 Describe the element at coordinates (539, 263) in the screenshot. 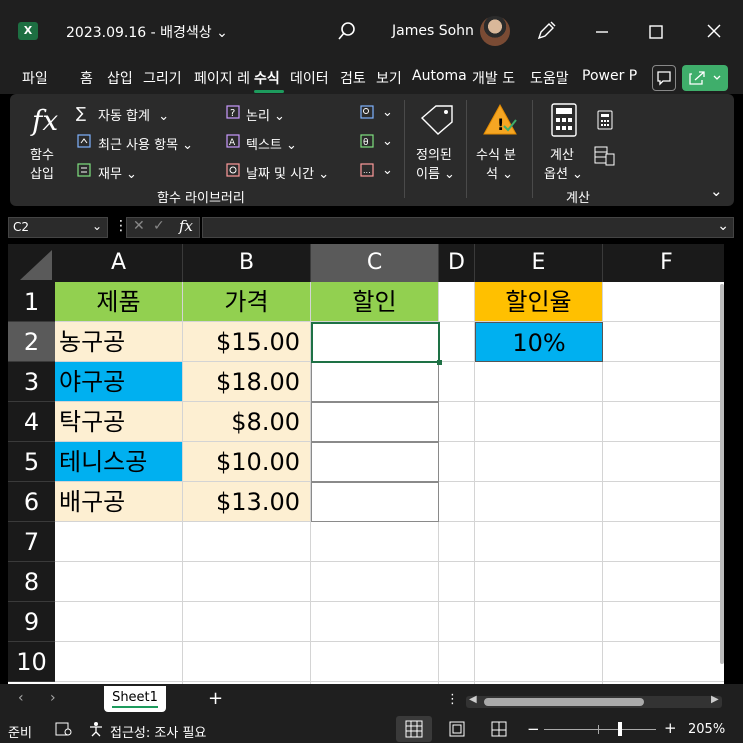

I see `column-header-e: E` at that location.